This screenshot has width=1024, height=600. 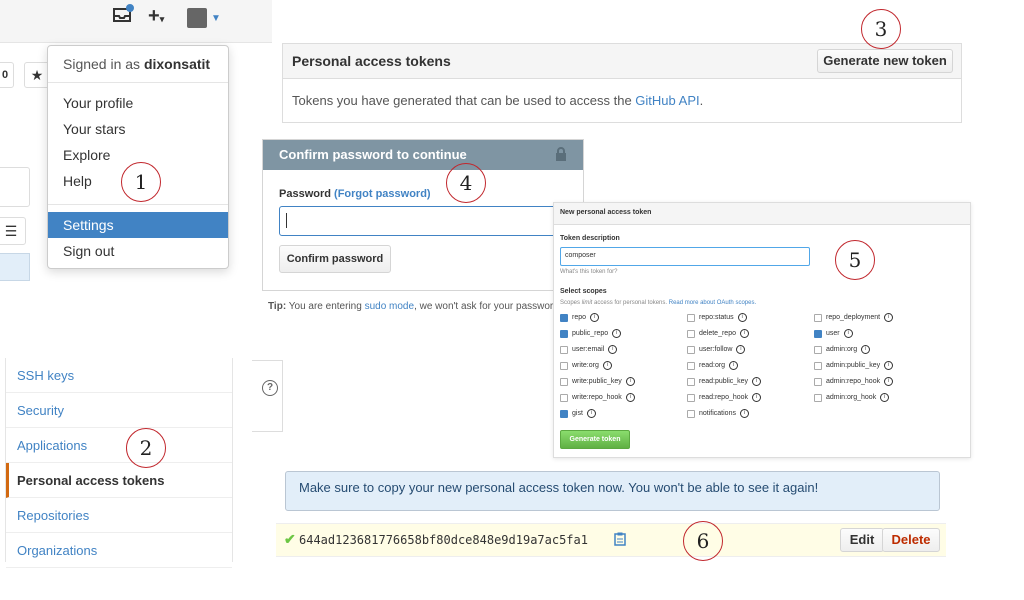 What do you see at coordinates (119, 550) in the screenshot?
I see `sidebar-item-organizations: Organizations` at bounding box center [119, 550].